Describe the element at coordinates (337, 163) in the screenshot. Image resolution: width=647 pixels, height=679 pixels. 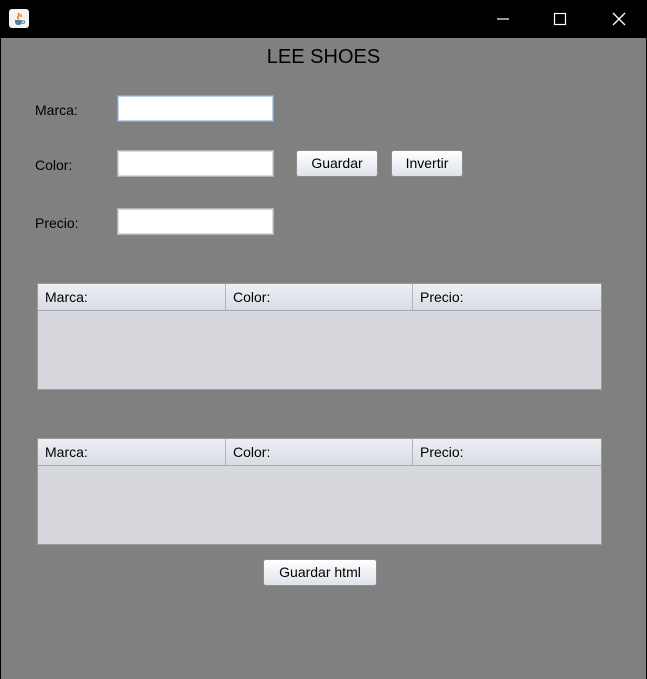
I see `guardar-button: Guardar` at that location.